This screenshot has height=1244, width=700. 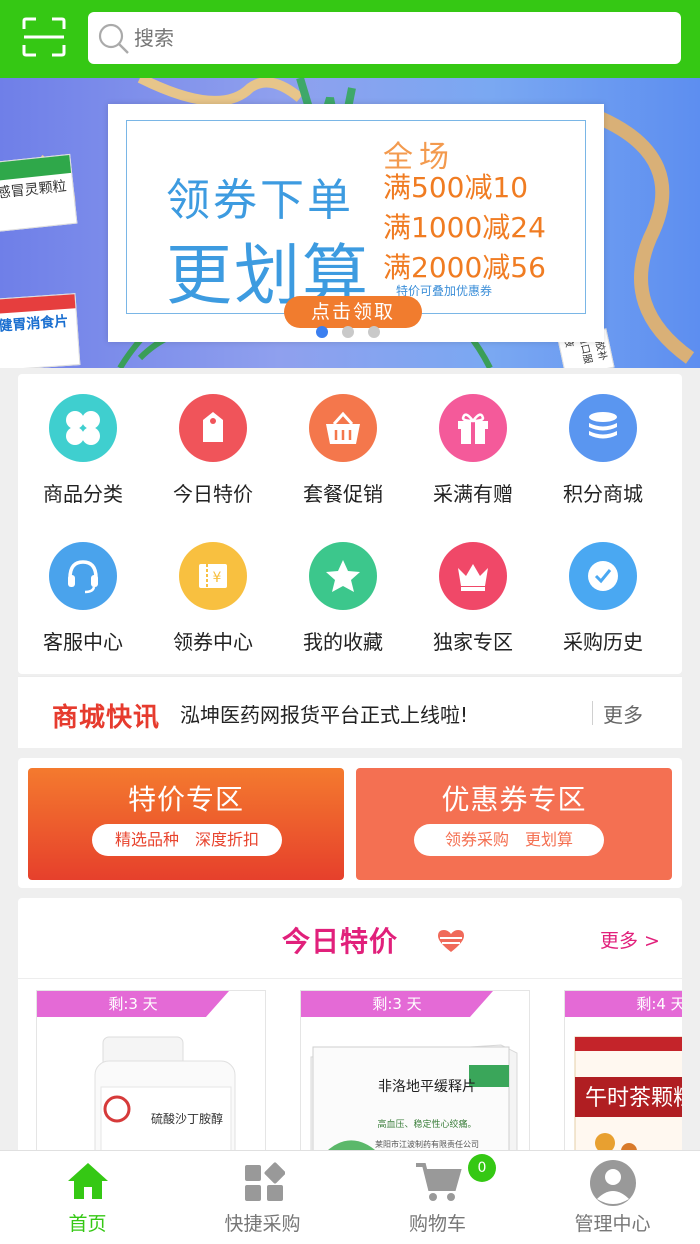 What do you see at coordinates (262, 1224) in the screenshot?
I see `nav-label: 快捷采购` at bounding box center [262, 1224].